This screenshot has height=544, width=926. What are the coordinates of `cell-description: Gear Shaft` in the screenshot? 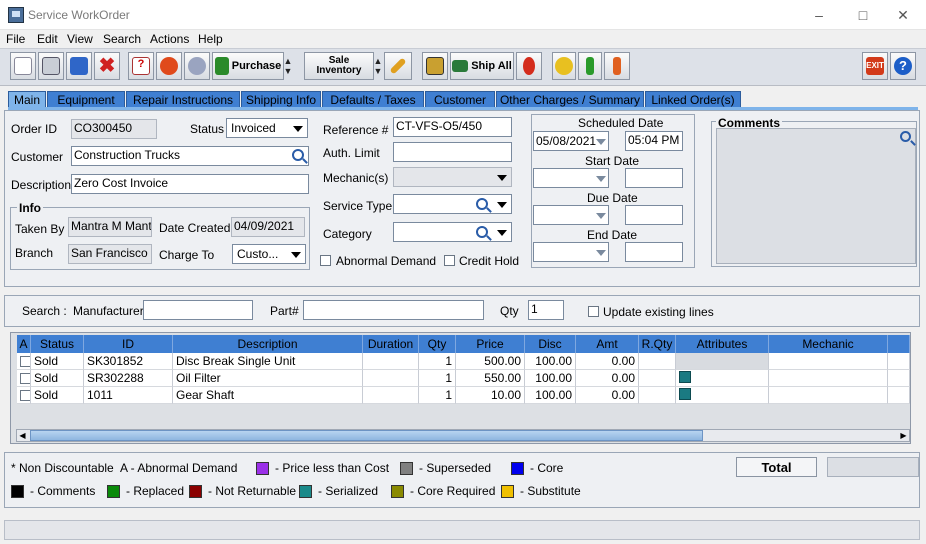 It's located at (268, 395).